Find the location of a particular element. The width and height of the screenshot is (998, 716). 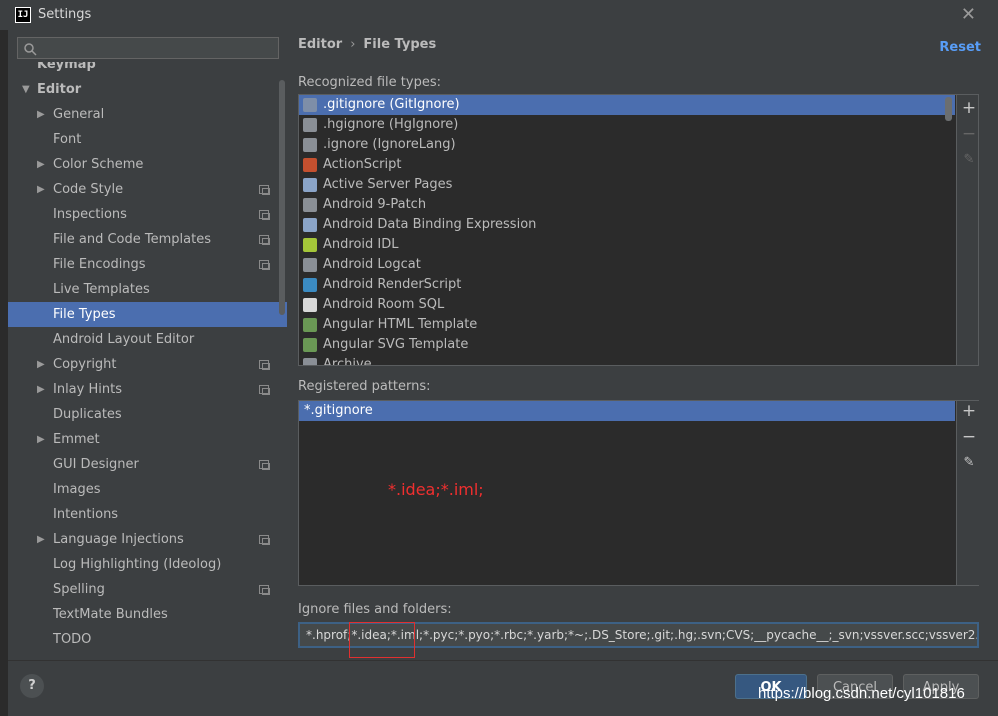

add-pattern-icon: + is located at coordinates (969, 411).